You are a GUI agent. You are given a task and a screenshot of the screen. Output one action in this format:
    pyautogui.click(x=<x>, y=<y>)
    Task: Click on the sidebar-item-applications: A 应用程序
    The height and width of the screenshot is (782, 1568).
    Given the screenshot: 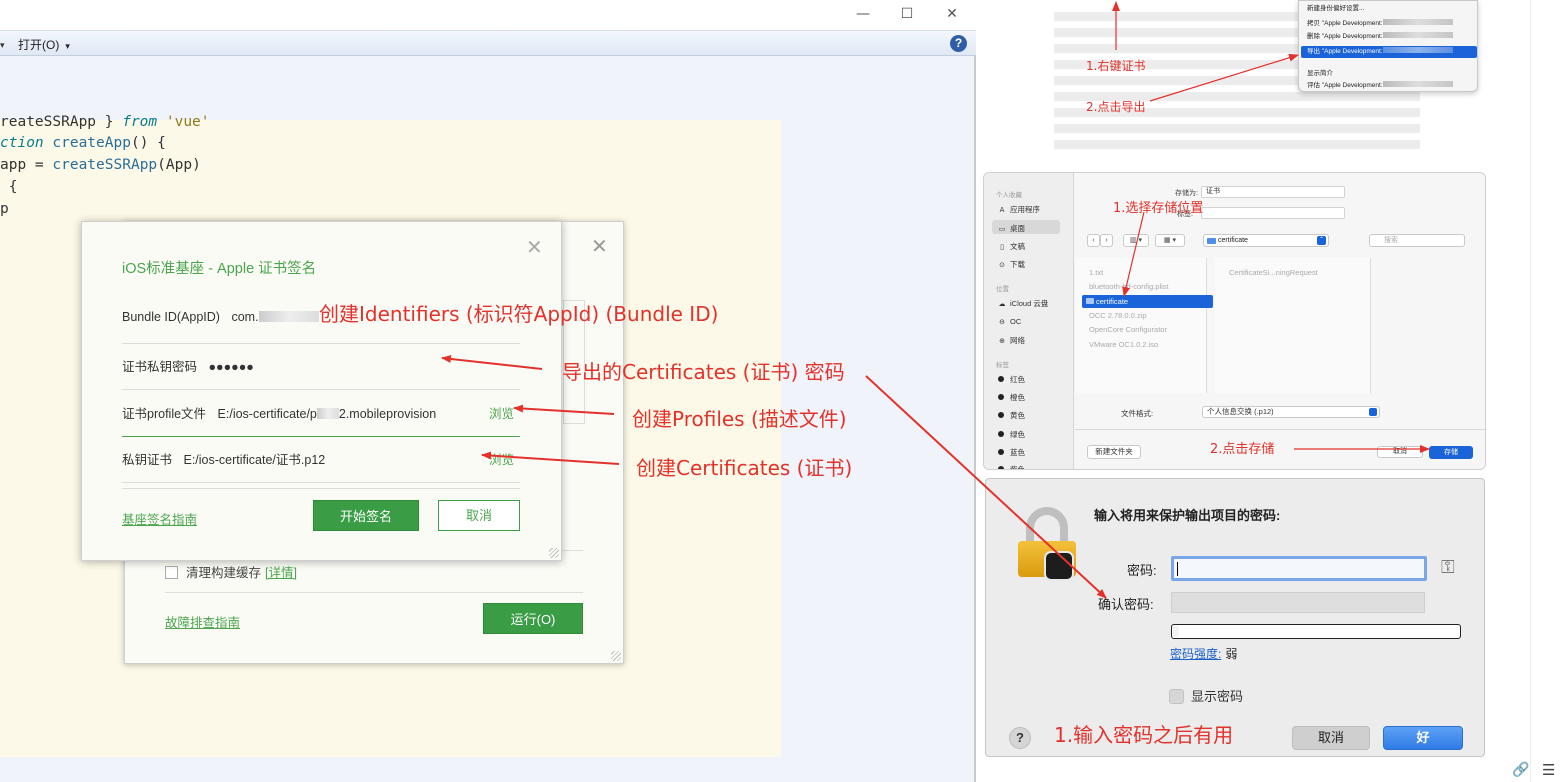 What is the action you would take?
    pyautogui.click(x=1019, y=209)
    